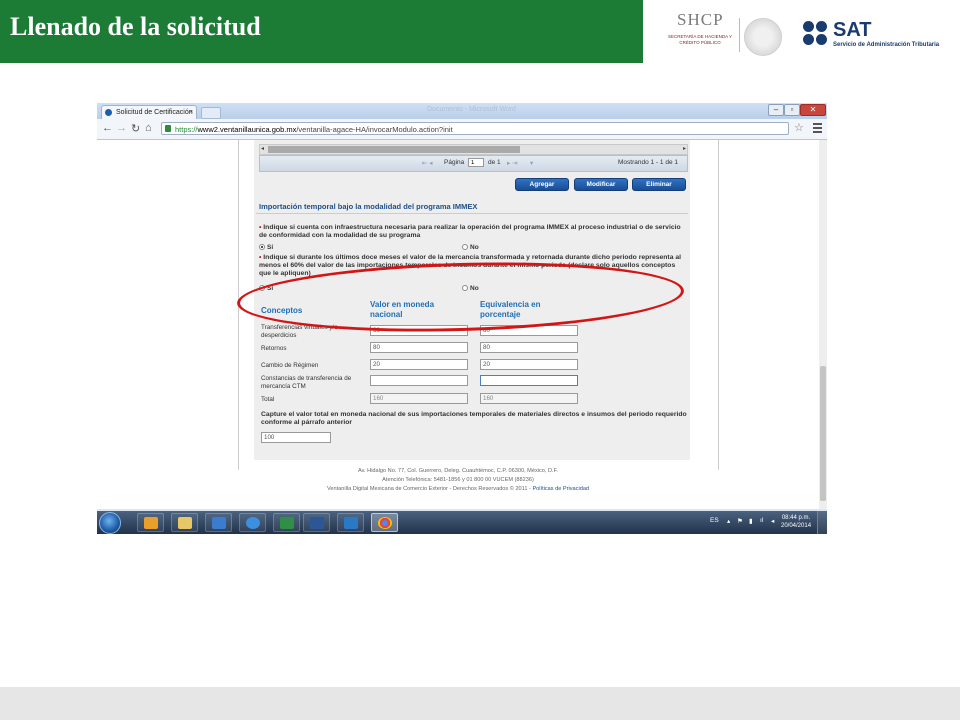 Image resolution: width=960 pixels, height=720 pixels. Describe the element at coordinates (601, 184) in the screenshot. I see `modify-button: Modificar` at that location.